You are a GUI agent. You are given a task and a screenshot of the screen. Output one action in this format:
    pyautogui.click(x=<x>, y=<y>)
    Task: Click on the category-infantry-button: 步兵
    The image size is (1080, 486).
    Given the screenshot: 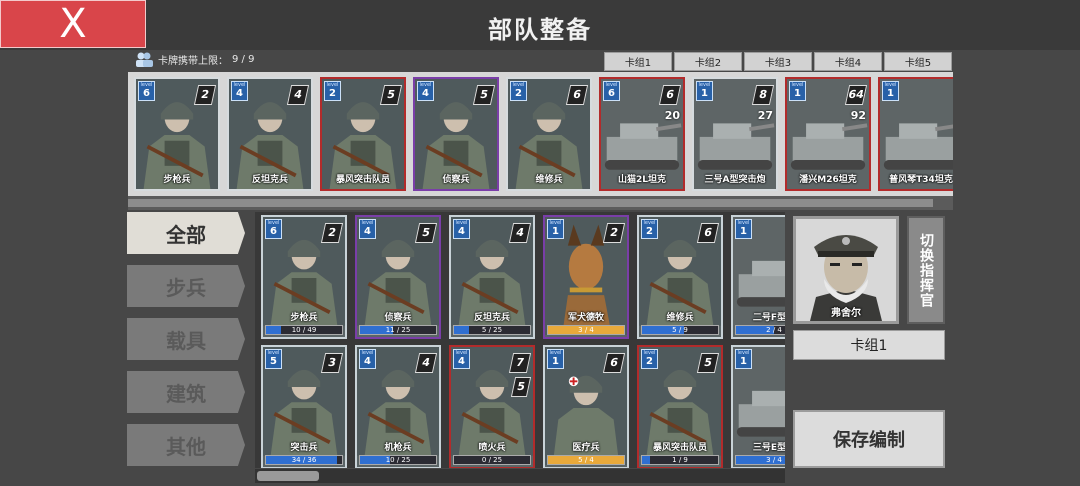 What is the action you would take?
    pyautogui.click(x=186, y=286)
    